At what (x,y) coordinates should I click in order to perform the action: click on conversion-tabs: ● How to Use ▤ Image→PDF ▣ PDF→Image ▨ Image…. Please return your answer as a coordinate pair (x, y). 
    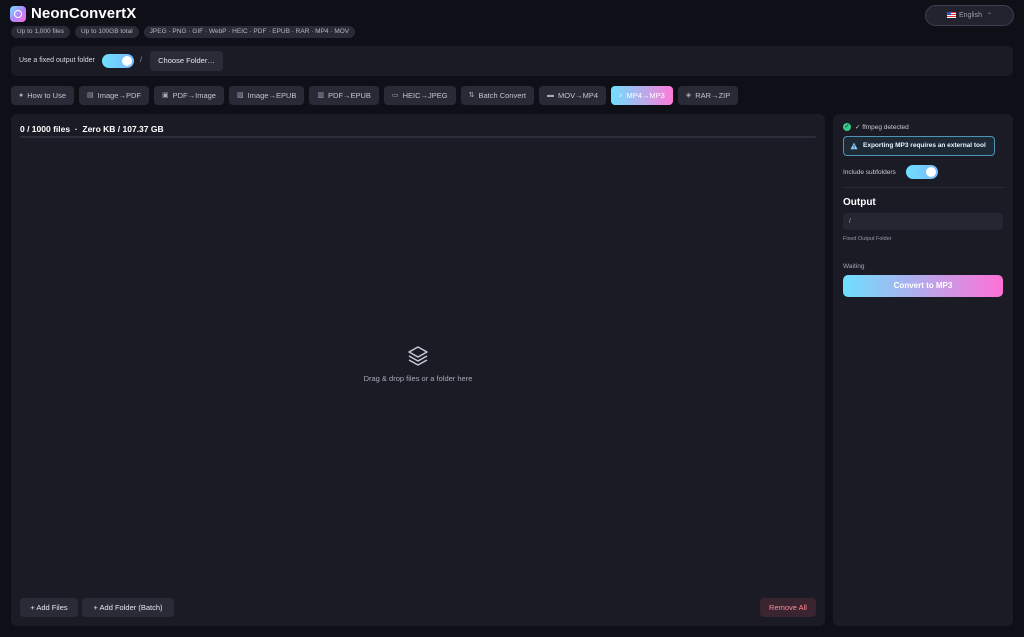
    Looking at the image, I should click on (375, 95).